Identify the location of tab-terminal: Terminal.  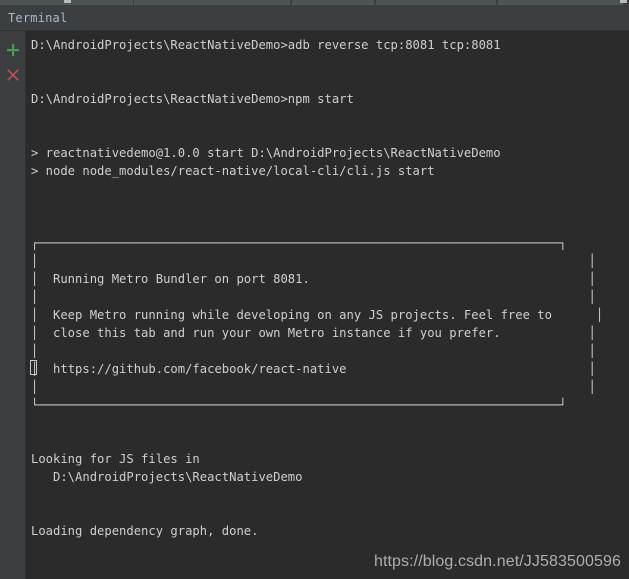
(37, 18).